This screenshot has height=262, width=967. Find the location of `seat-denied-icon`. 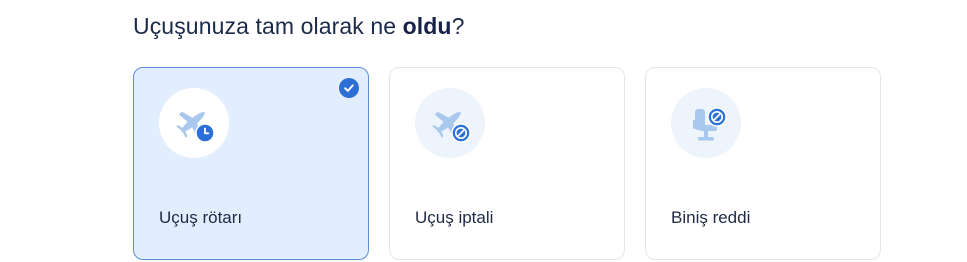

seat-denied-icon is located at coordinates (710, 124).